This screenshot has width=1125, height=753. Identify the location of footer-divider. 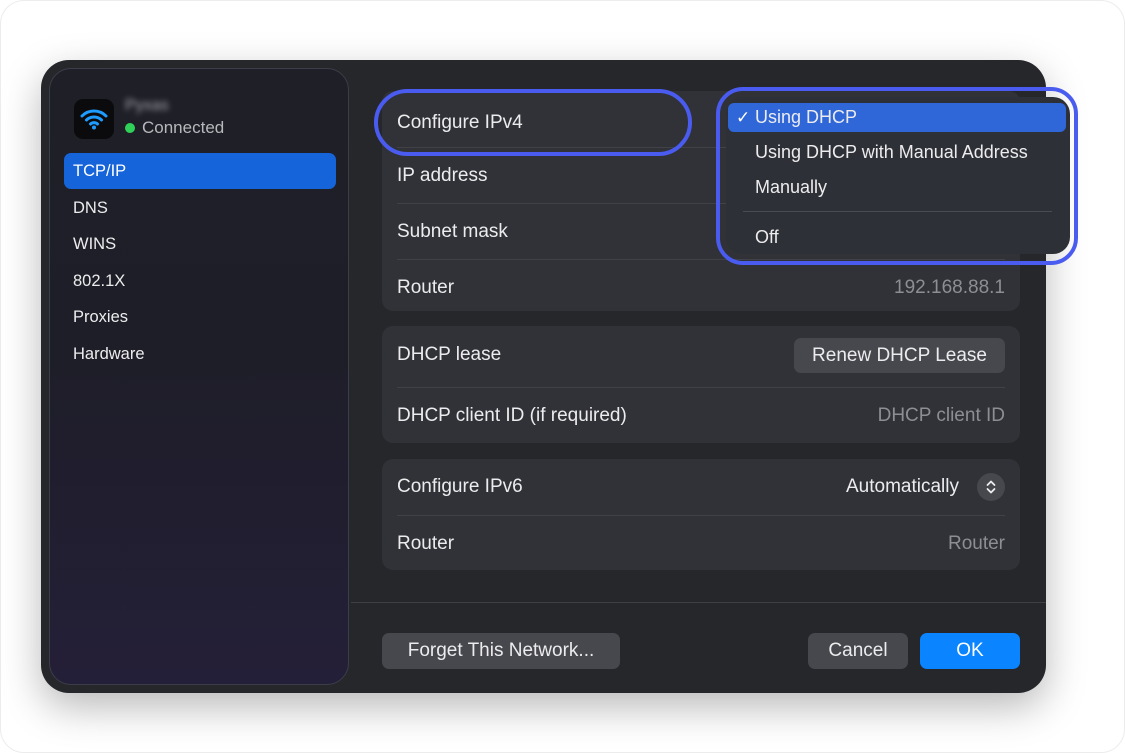
(698, 602).